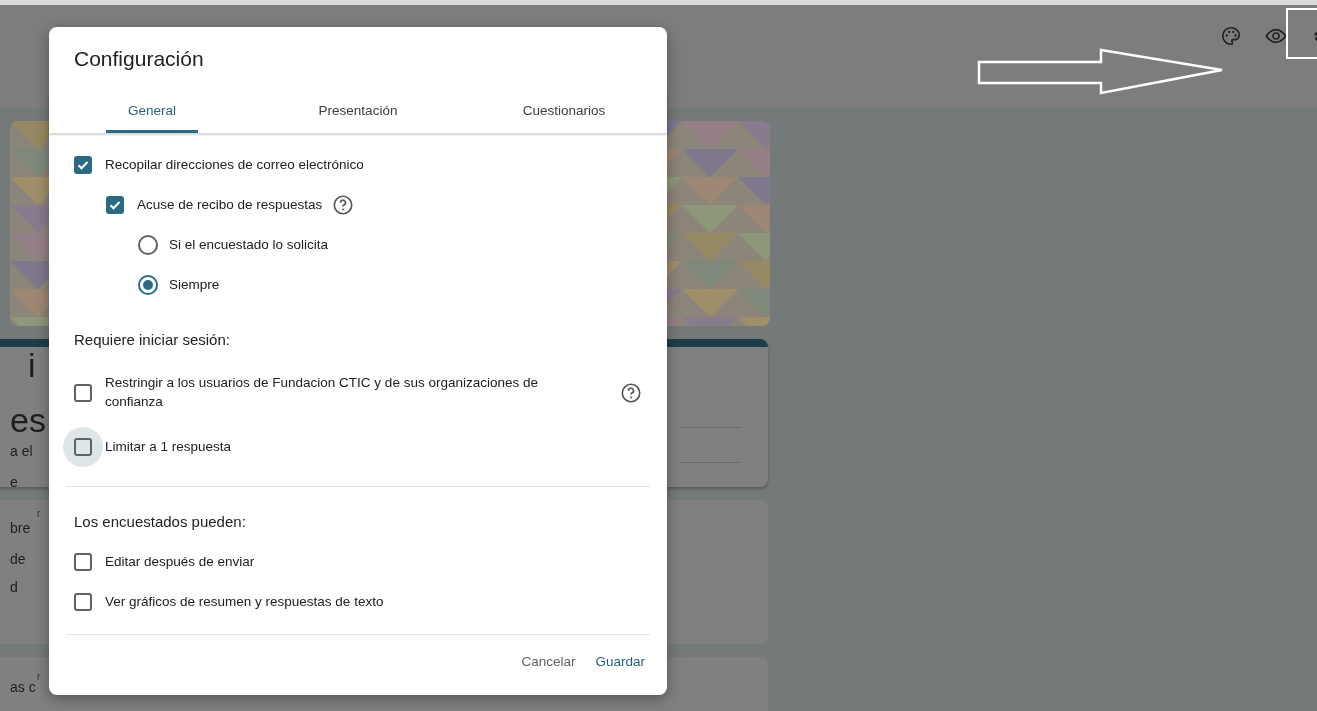  I want to click on partial-text: bre, so click(20, 529).